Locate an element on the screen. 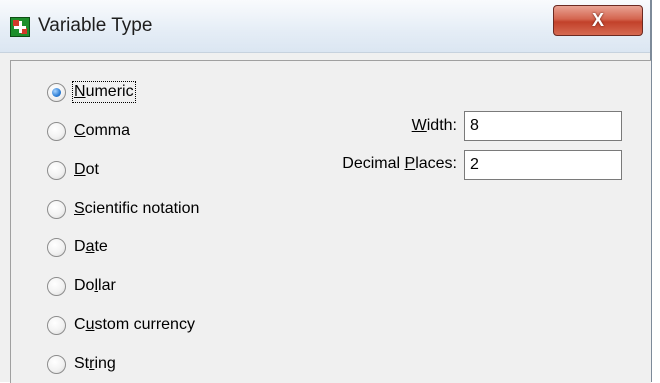 The width and height of the screenshot is (660, 383). decimal-places-label: Decimal Places: is located at coordinates (399, 163).